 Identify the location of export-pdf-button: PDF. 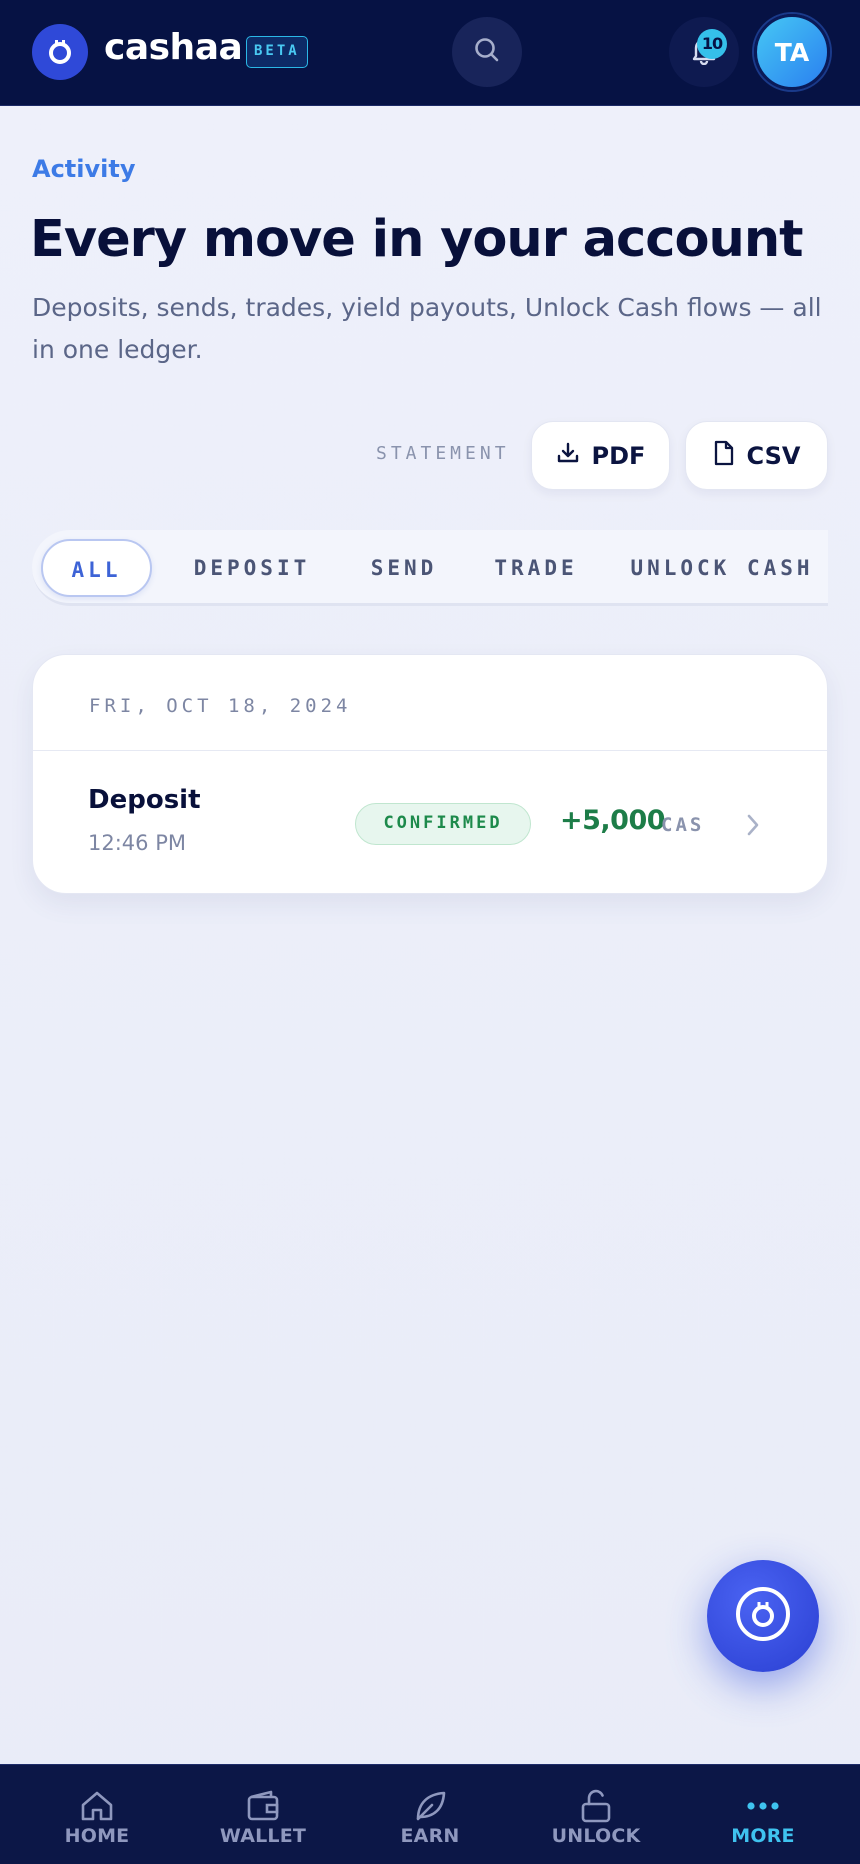
(600, 455).